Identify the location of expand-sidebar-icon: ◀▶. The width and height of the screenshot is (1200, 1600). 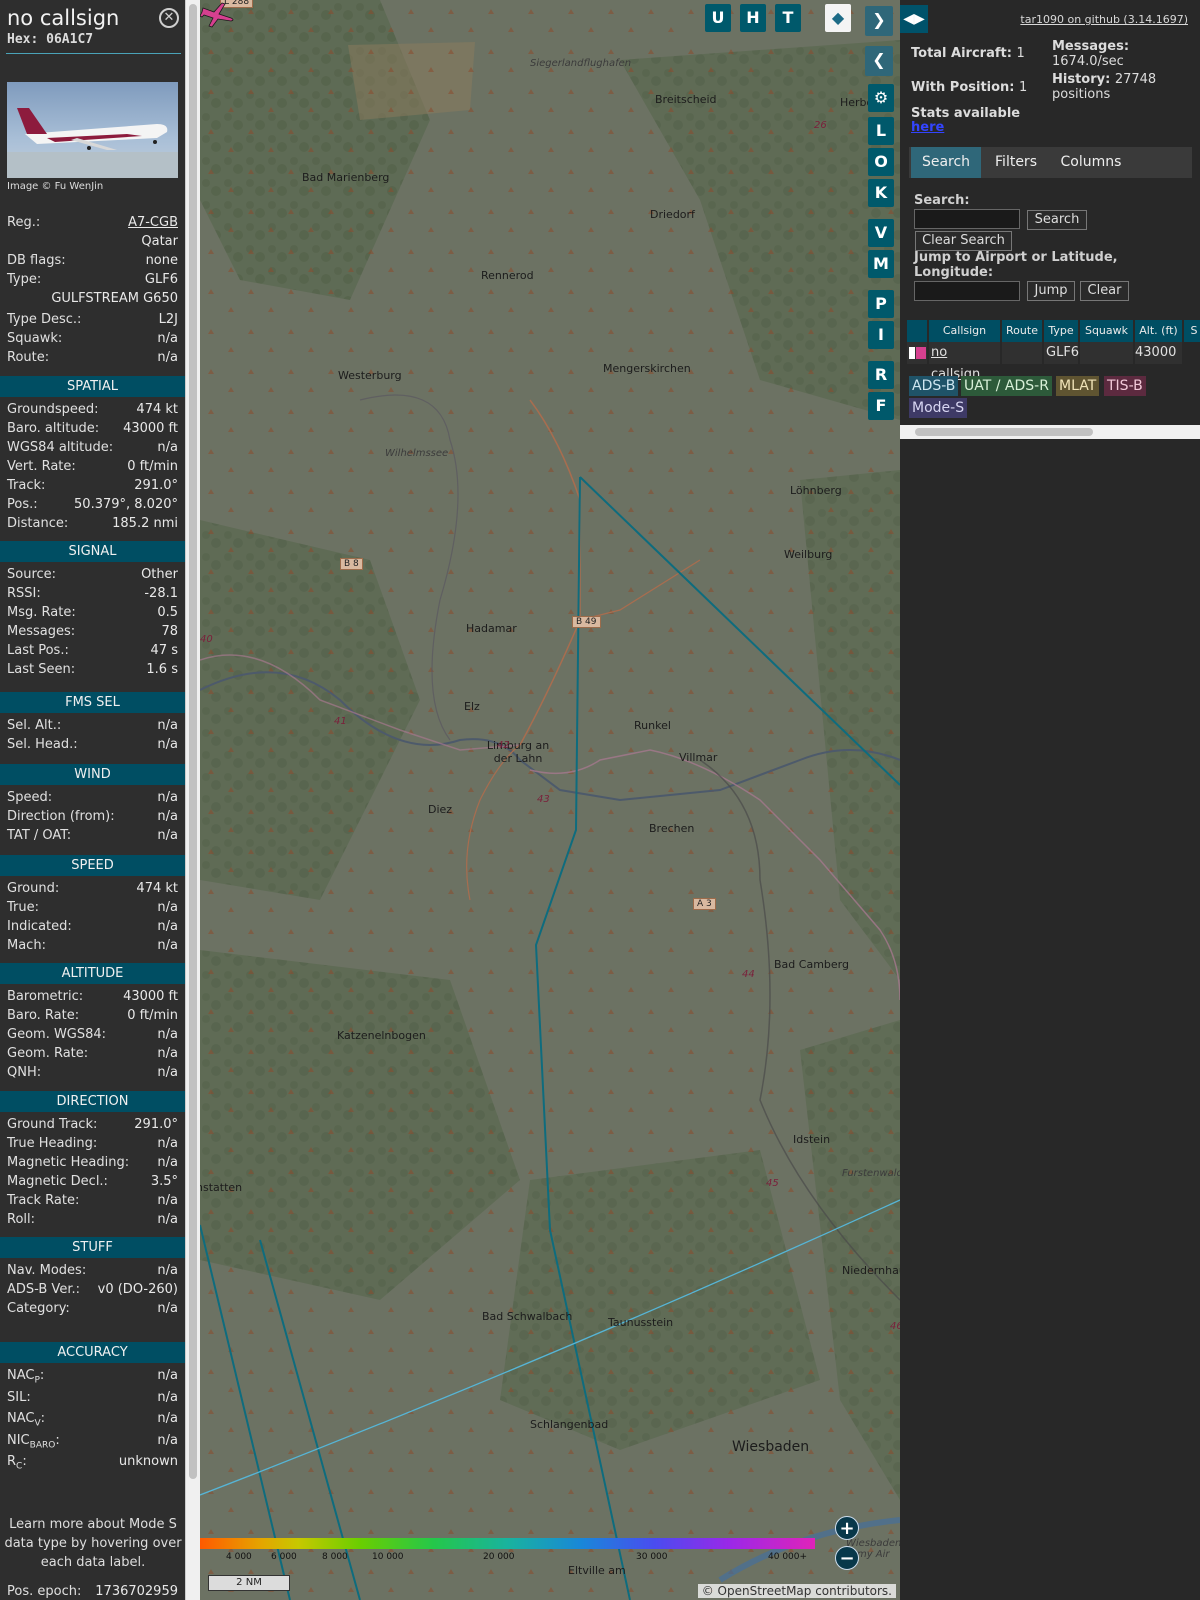
(914, 19).